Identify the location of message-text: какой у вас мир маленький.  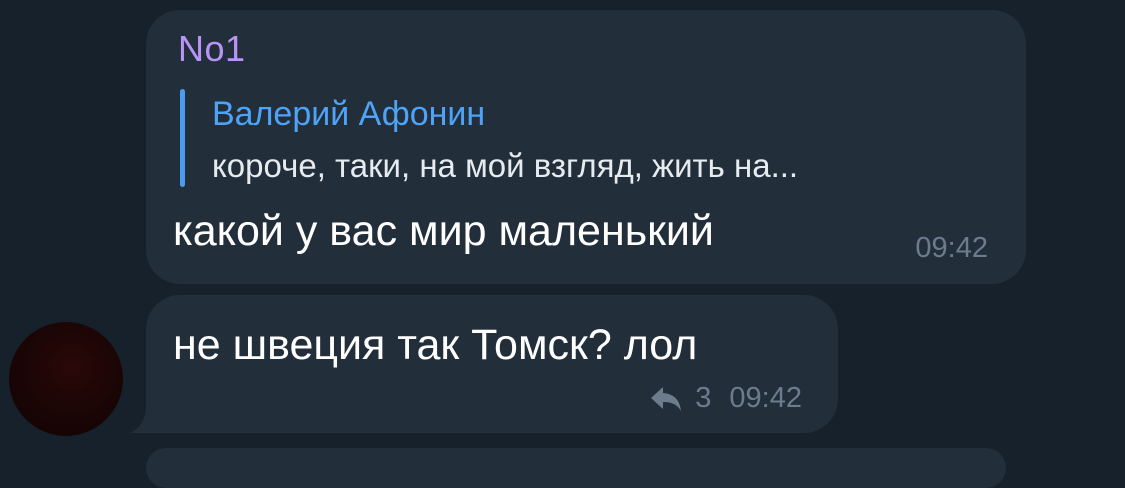
(443, 231).